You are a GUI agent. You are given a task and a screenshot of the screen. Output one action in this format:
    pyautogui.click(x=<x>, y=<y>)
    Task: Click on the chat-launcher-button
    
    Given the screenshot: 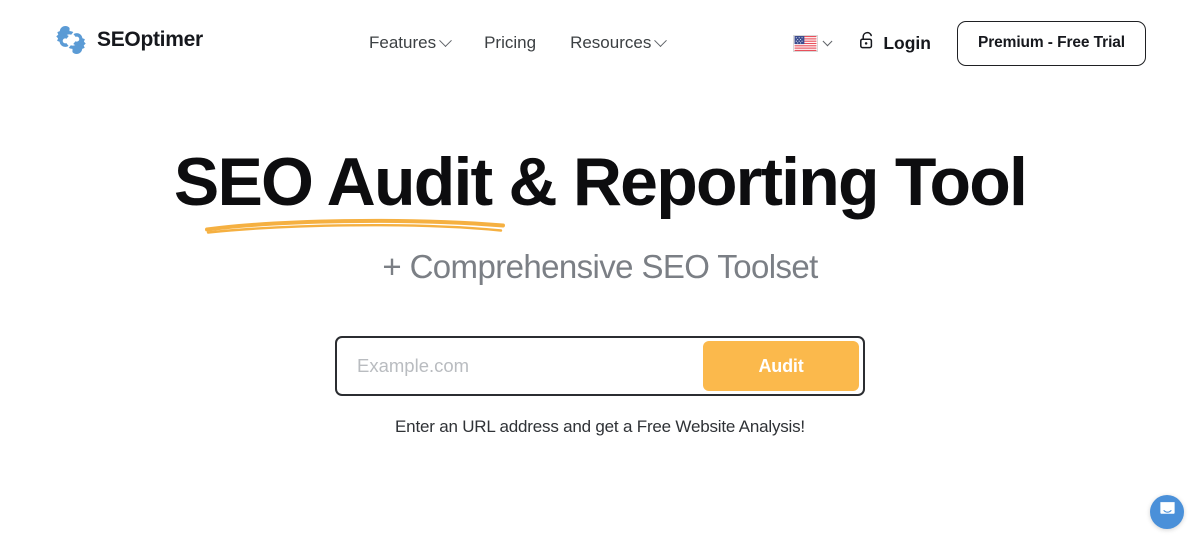 What is the action you would take?
    pyautogui.click(x=1167, y=512)
    